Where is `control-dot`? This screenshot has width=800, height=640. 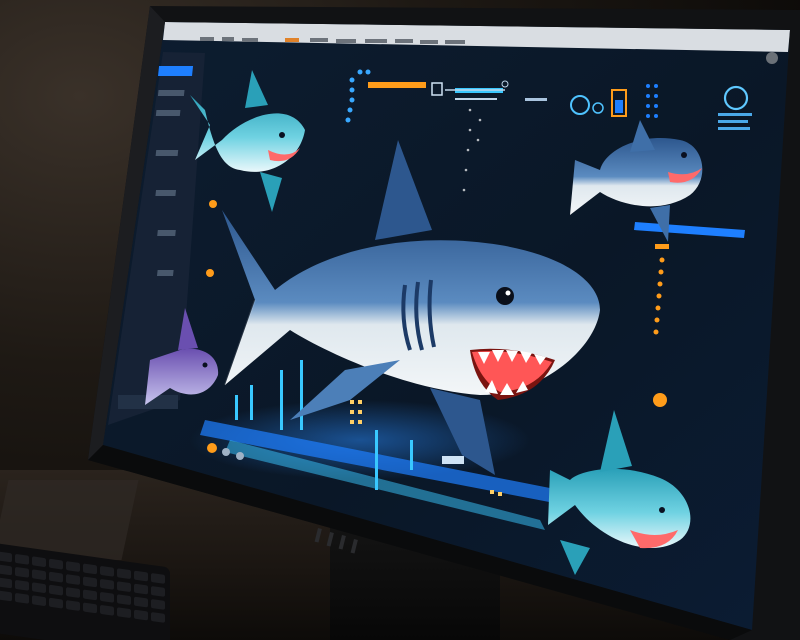 control-dot is located at coordinates (212, 448).